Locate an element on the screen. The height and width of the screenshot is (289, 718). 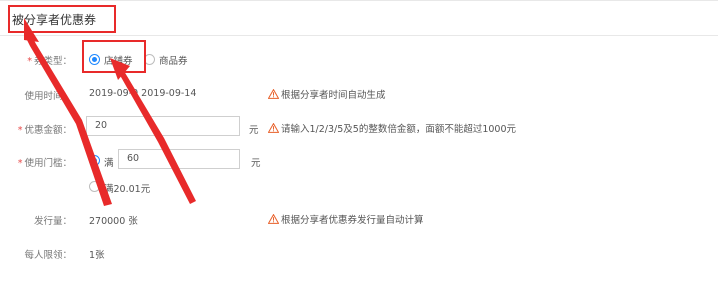
issue-qty-note-text: 根据分享者优惠券发行量自动计算 is located at coordinates (352, 220).